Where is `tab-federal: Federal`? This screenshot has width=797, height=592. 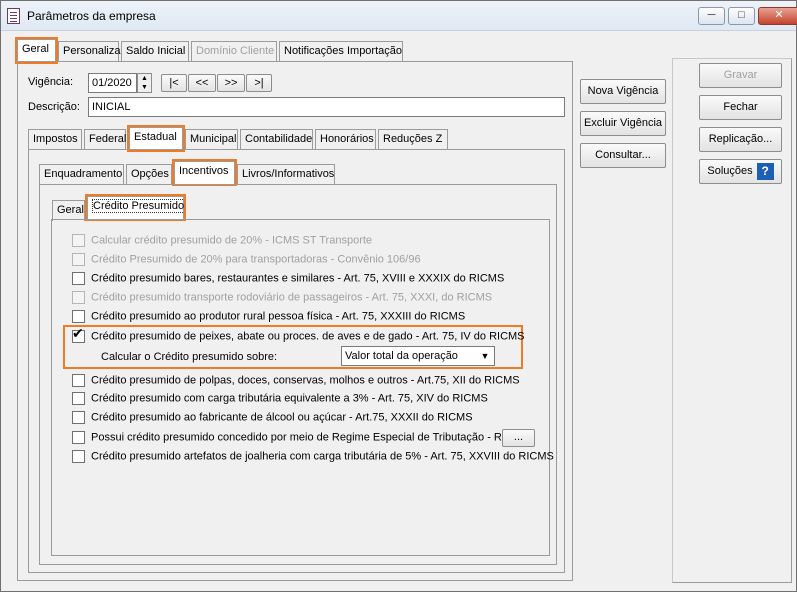
tab-federal: Federal is located at coordinates (105, 139).